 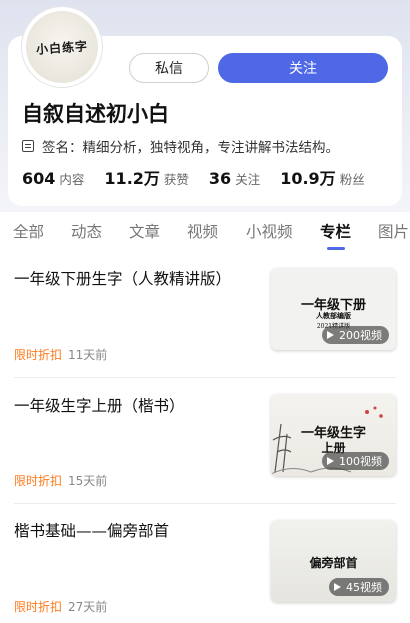 What do you see at coordinates (39, 178) in the screenshot?
I see `stat-value: 604` at bounding box center [39, 178].